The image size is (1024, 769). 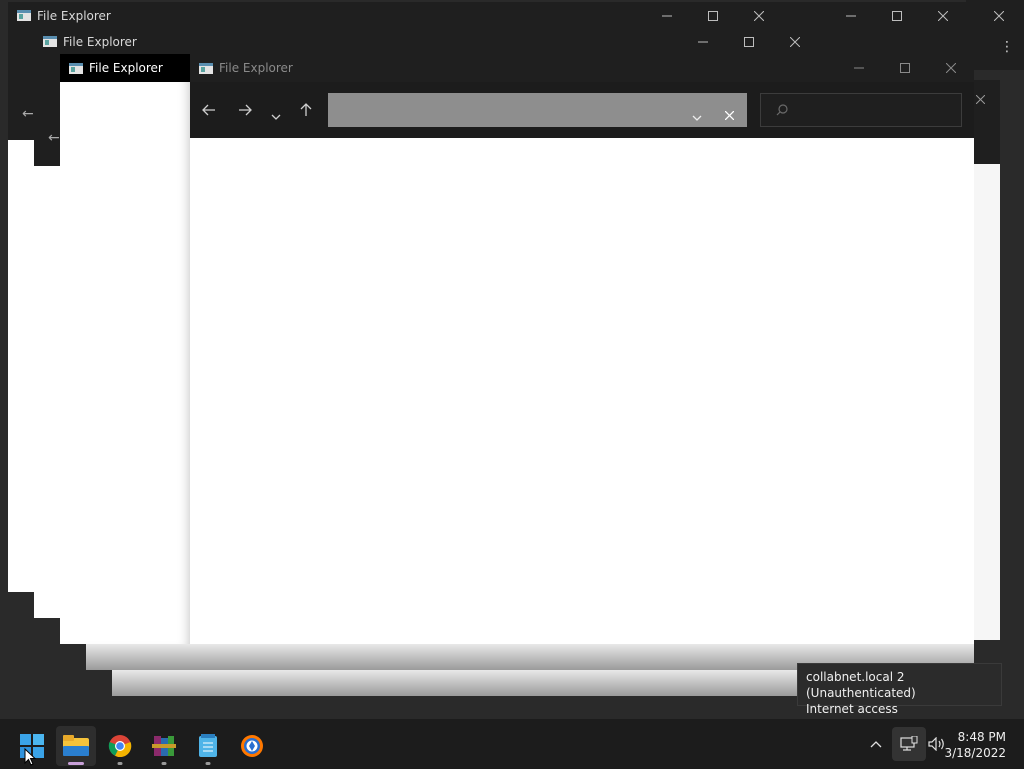 I want to click on network-status: Internet access, so click(x=852, y=709).